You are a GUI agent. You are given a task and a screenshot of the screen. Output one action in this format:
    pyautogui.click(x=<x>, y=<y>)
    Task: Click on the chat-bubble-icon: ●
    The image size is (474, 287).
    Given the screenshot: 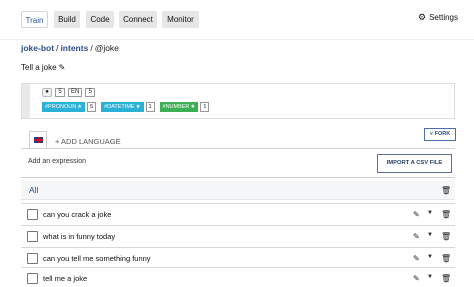 What is the action you would take?
    pyautogui.click(x=47, y=92)
    